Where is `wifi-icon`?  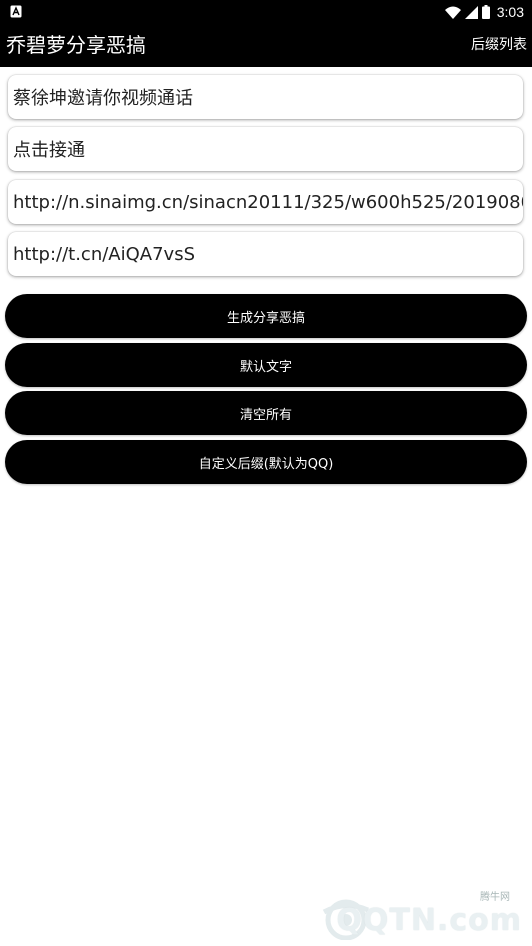 wifi-icon is located at coordinates (452, 12).